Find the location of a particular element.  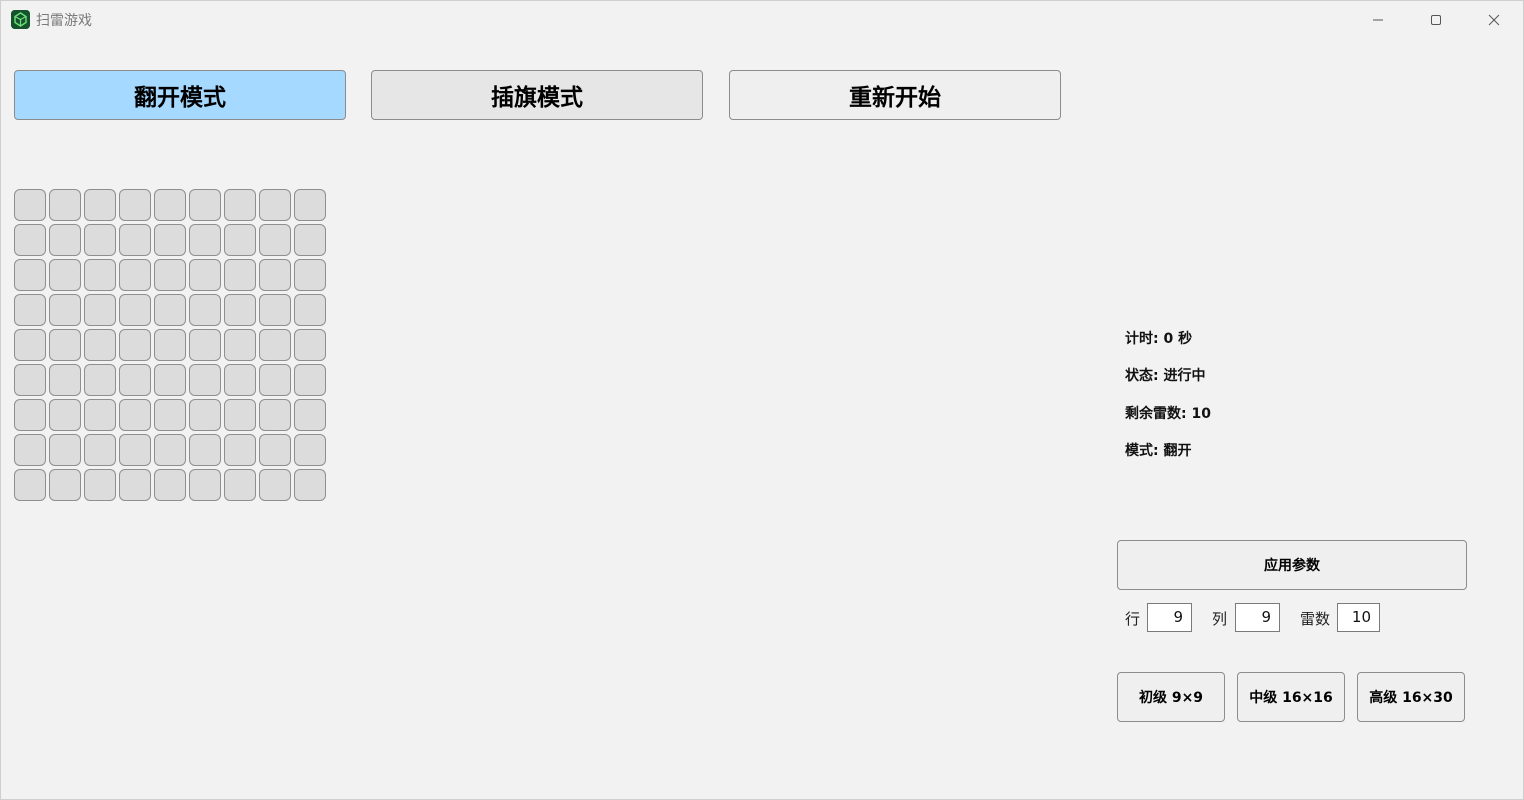

maximize-button is located at coordinates (1436, 20).